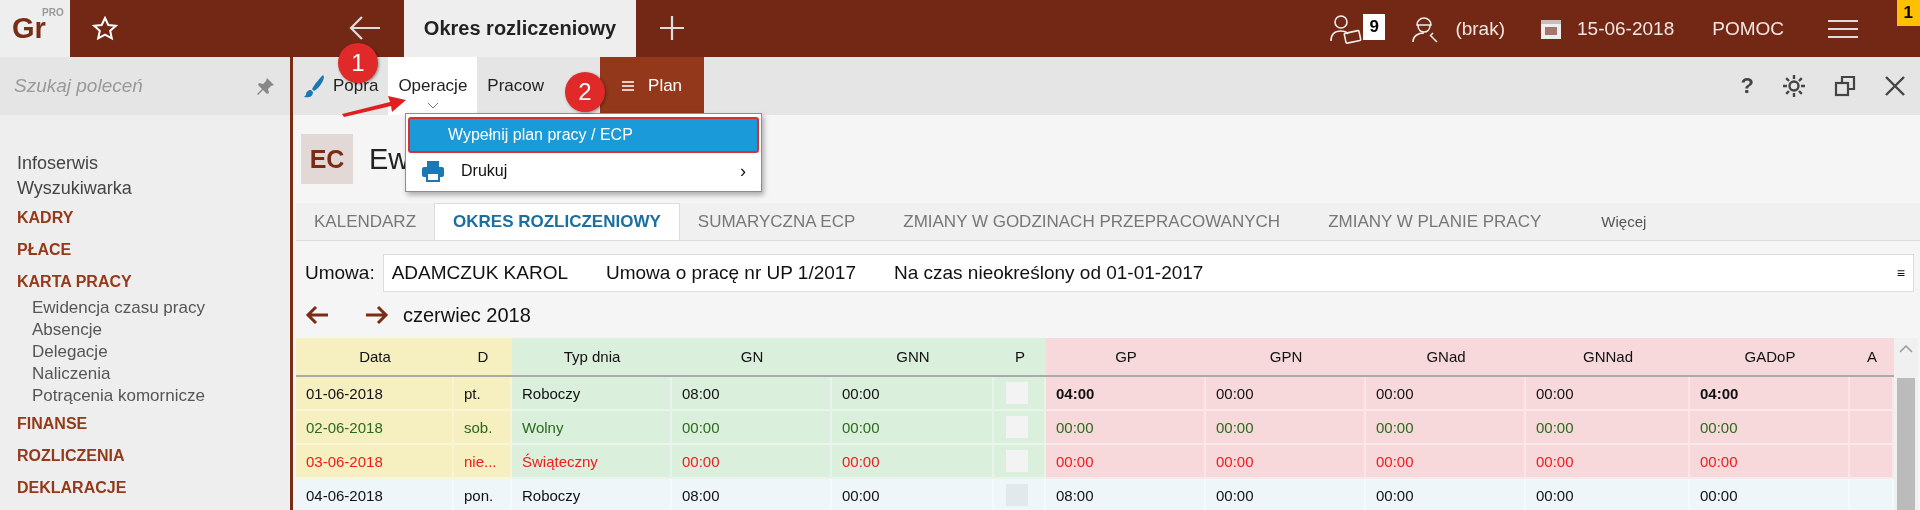 This screenshot has width=1920, height=510. Describe the element at coordinates (583, 171) in the screenshot. I see `menu-item: Drukuj ›` at that location.